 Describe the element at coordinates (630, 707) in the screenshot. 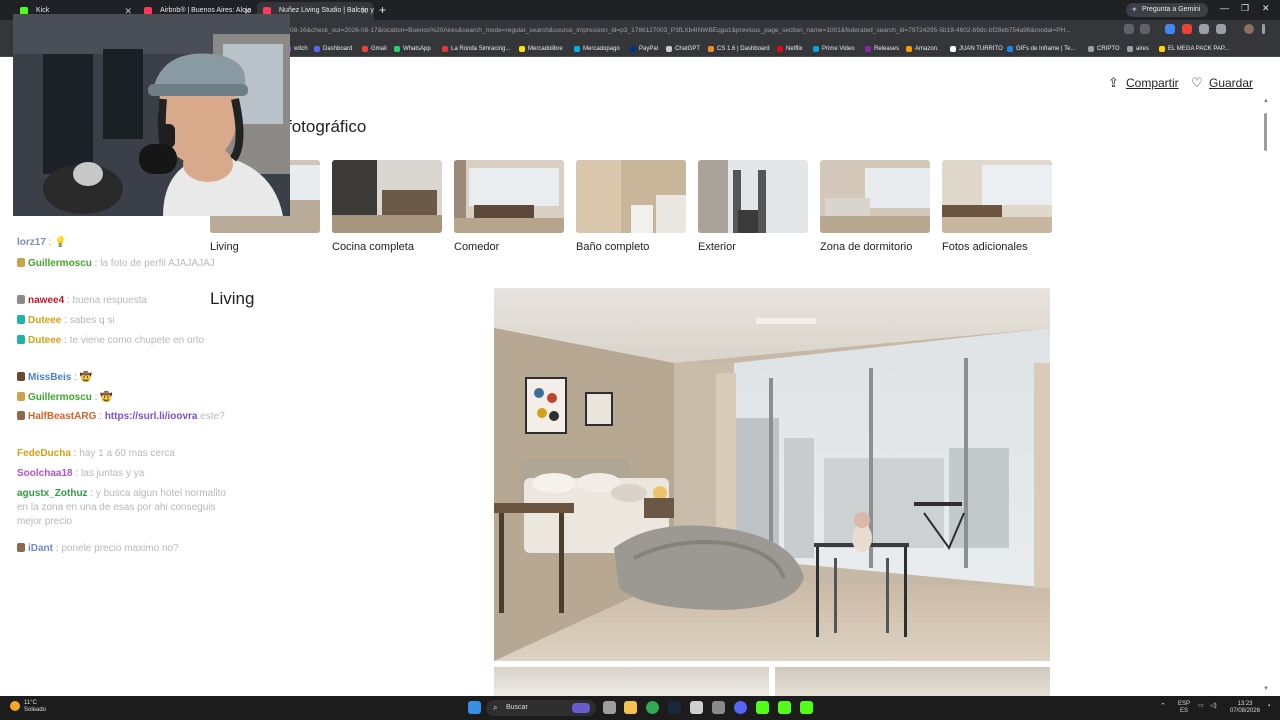

I see `file-explorer-icon` at that location.